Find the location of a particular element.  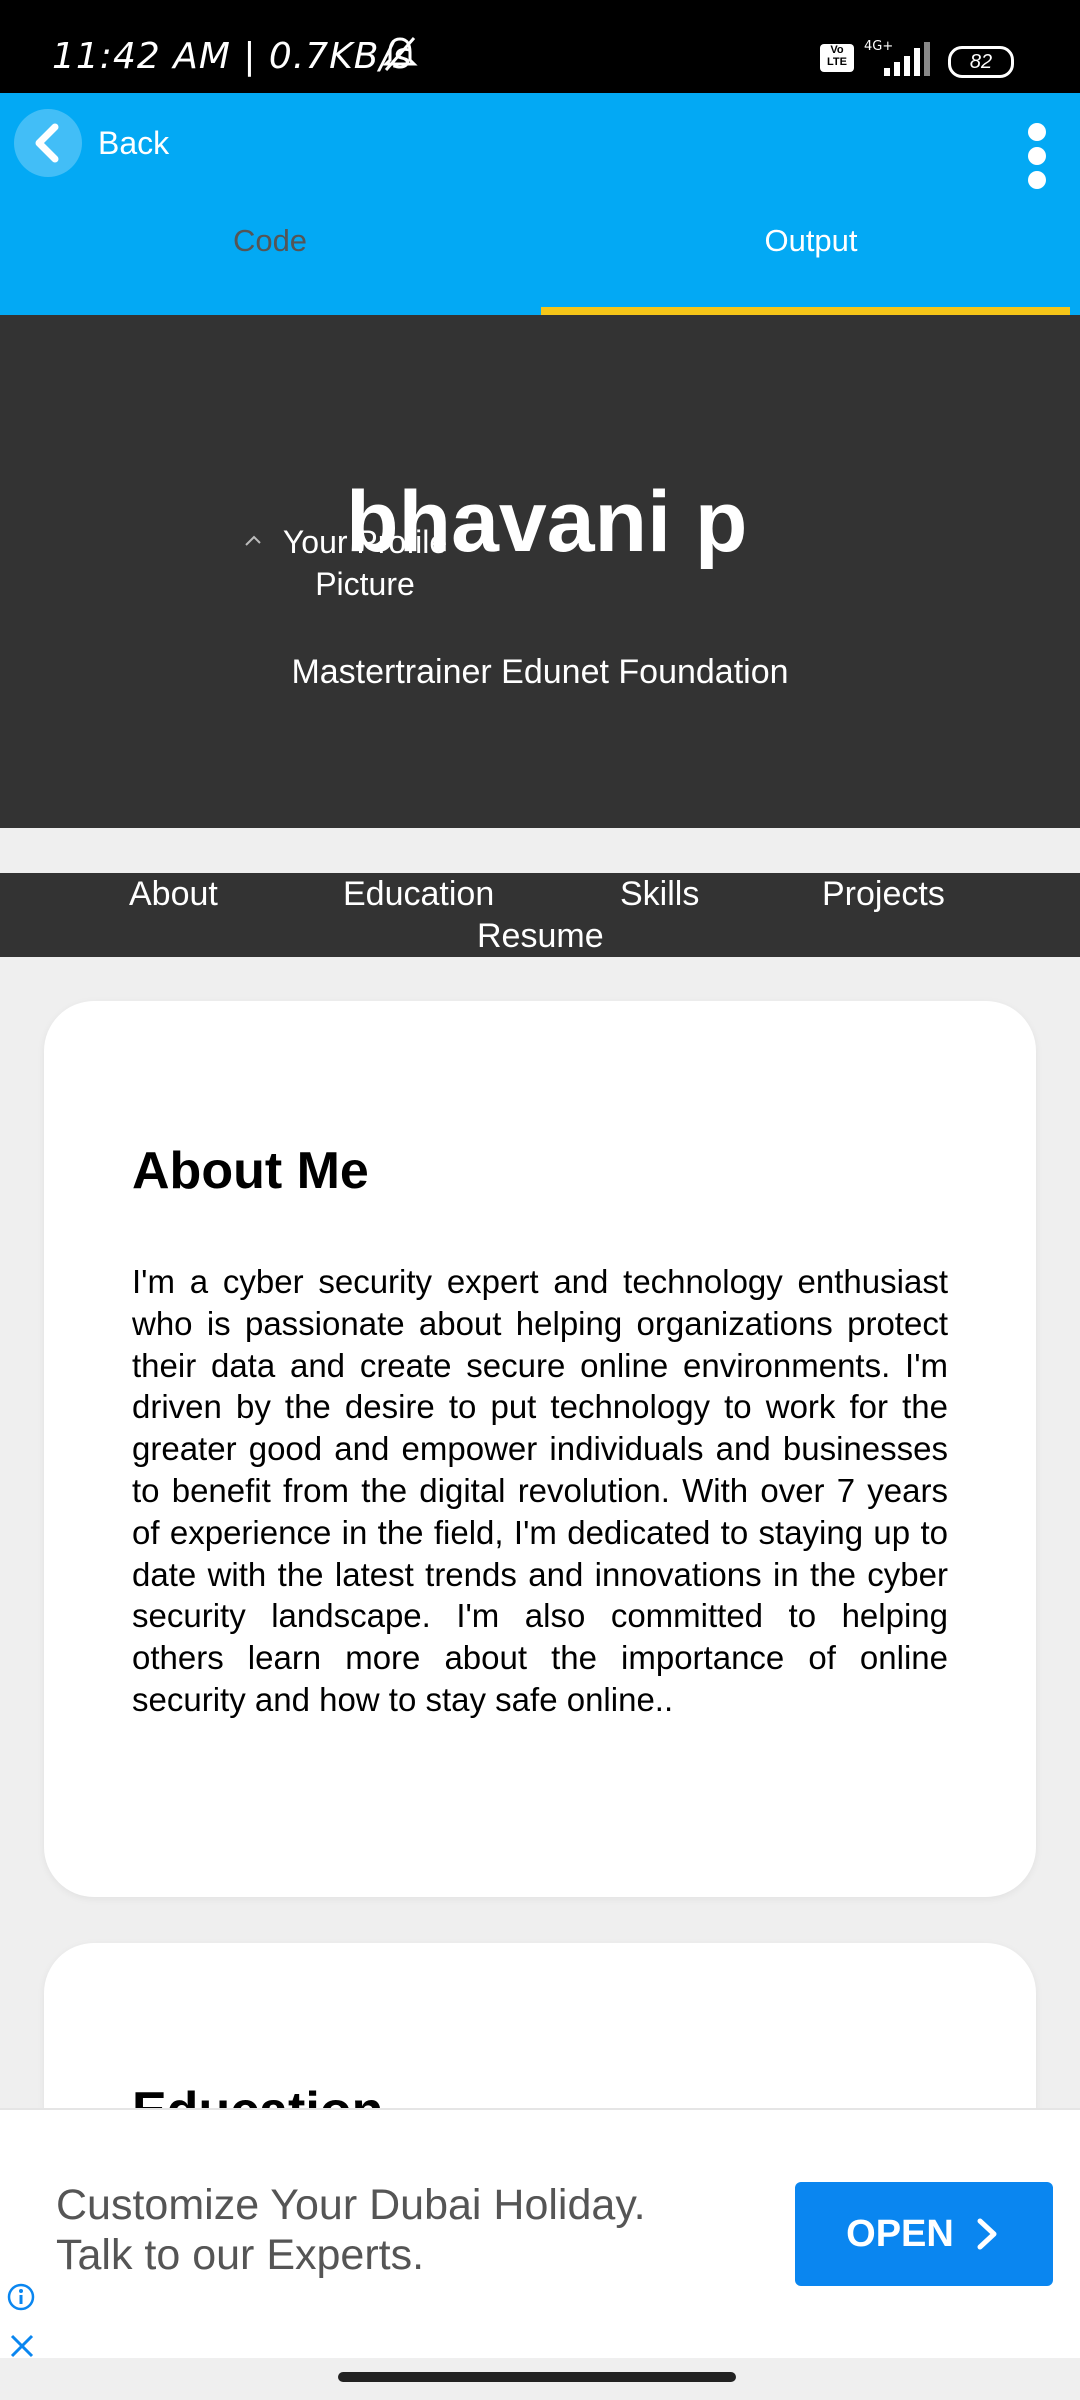

nav-item-skills: Skills is located at coordinates (659, 894).